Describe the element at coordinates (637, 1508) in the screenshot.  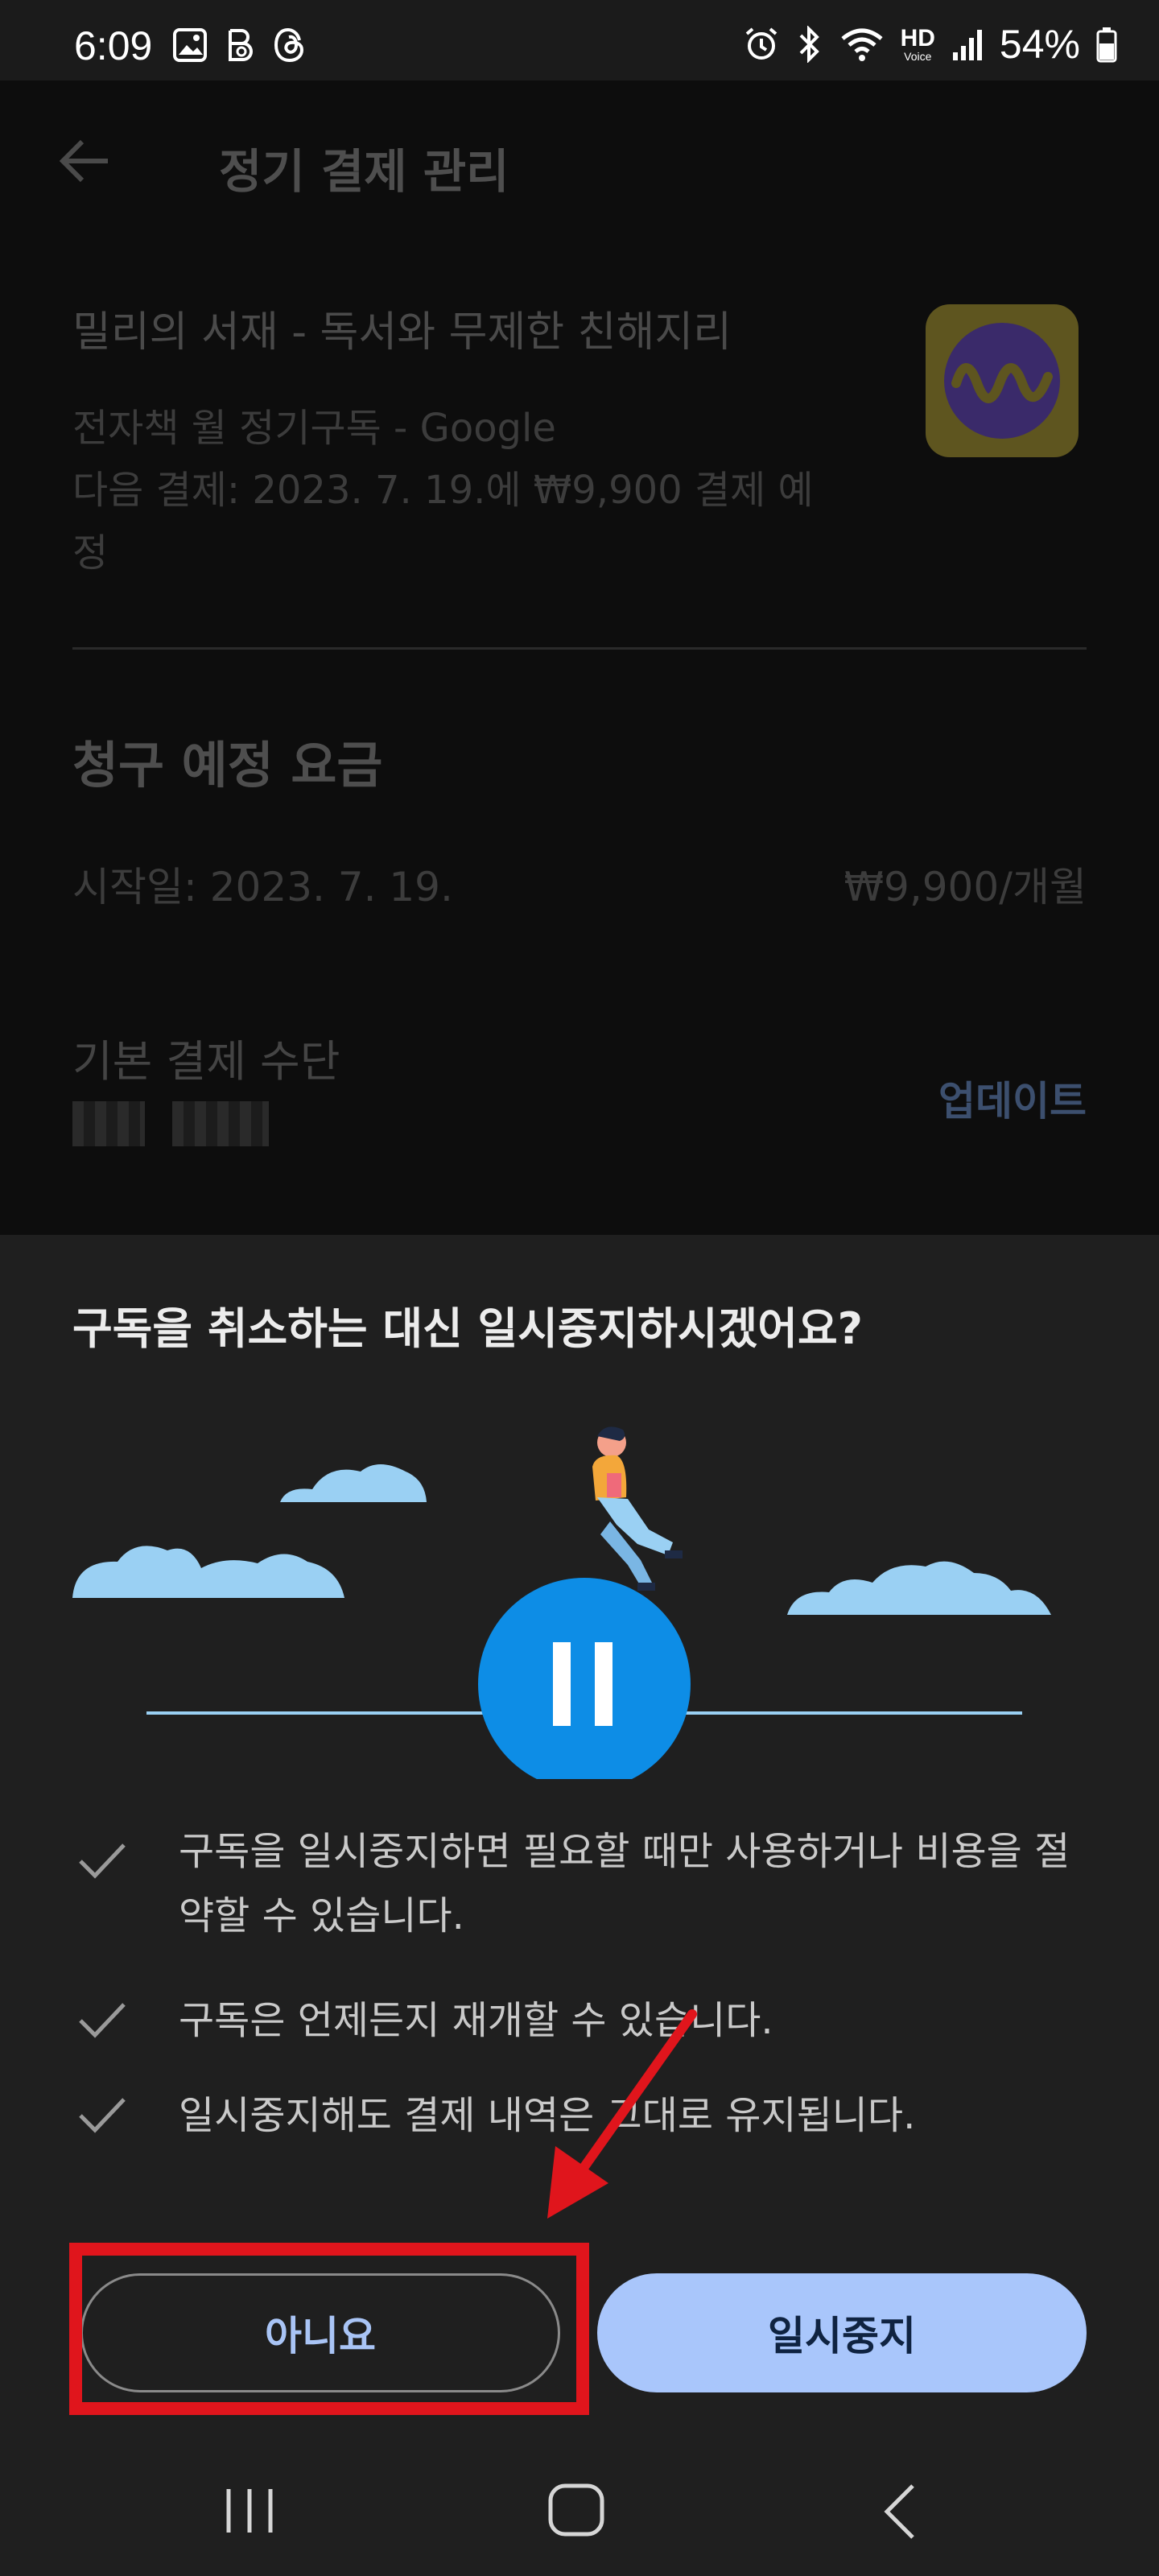
I see `person-figure` at that location.